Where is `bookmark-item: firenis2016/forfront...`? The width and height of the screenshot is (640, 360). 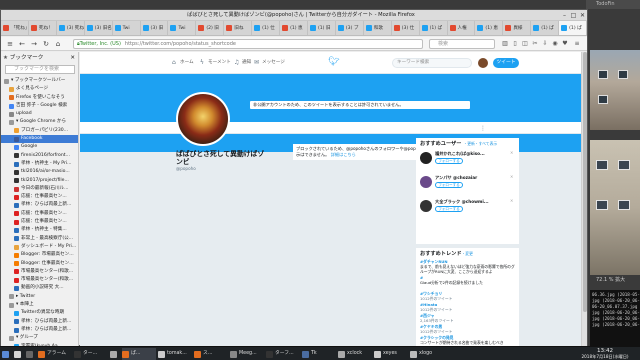 bookmark-item: firenis2016/forfront... is located at coordinates (39, 156).